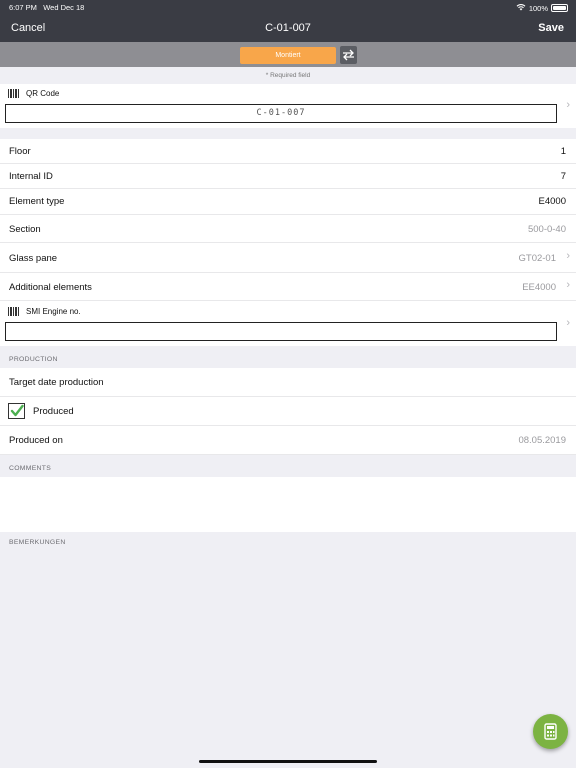  Describe the element at coordinates (288, 440) in the screenshot. I see `produced-on-row: Produced on 08.05.2019` at that location.